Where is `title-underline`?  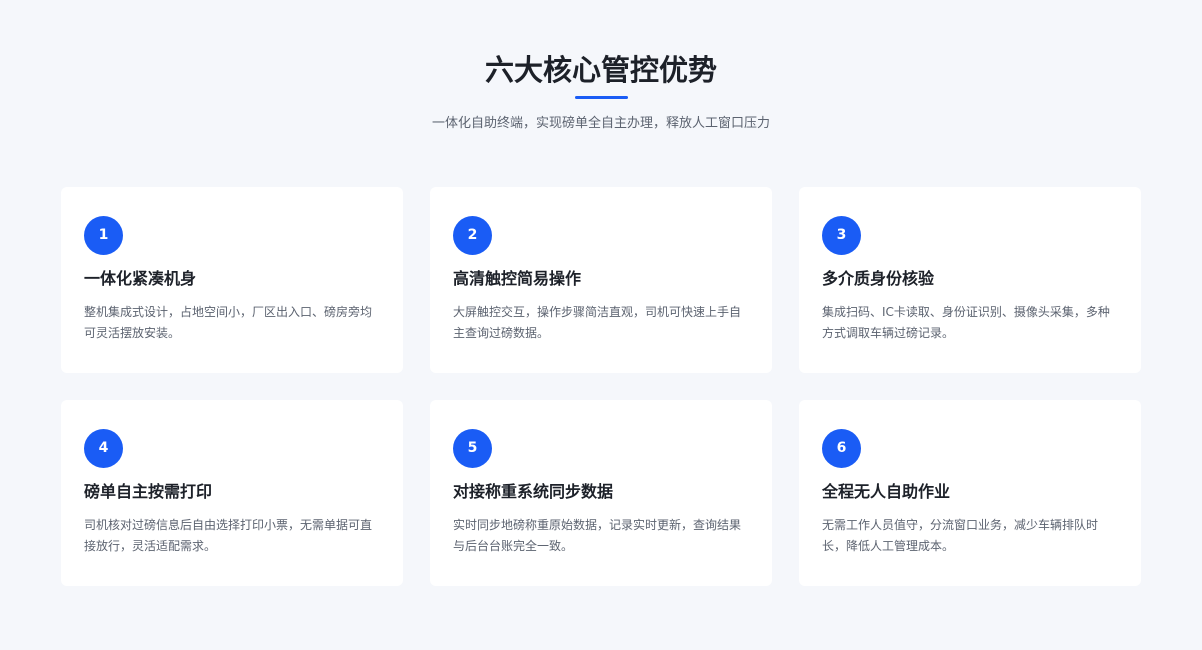
title-underline is located at coordinates (601, 97).